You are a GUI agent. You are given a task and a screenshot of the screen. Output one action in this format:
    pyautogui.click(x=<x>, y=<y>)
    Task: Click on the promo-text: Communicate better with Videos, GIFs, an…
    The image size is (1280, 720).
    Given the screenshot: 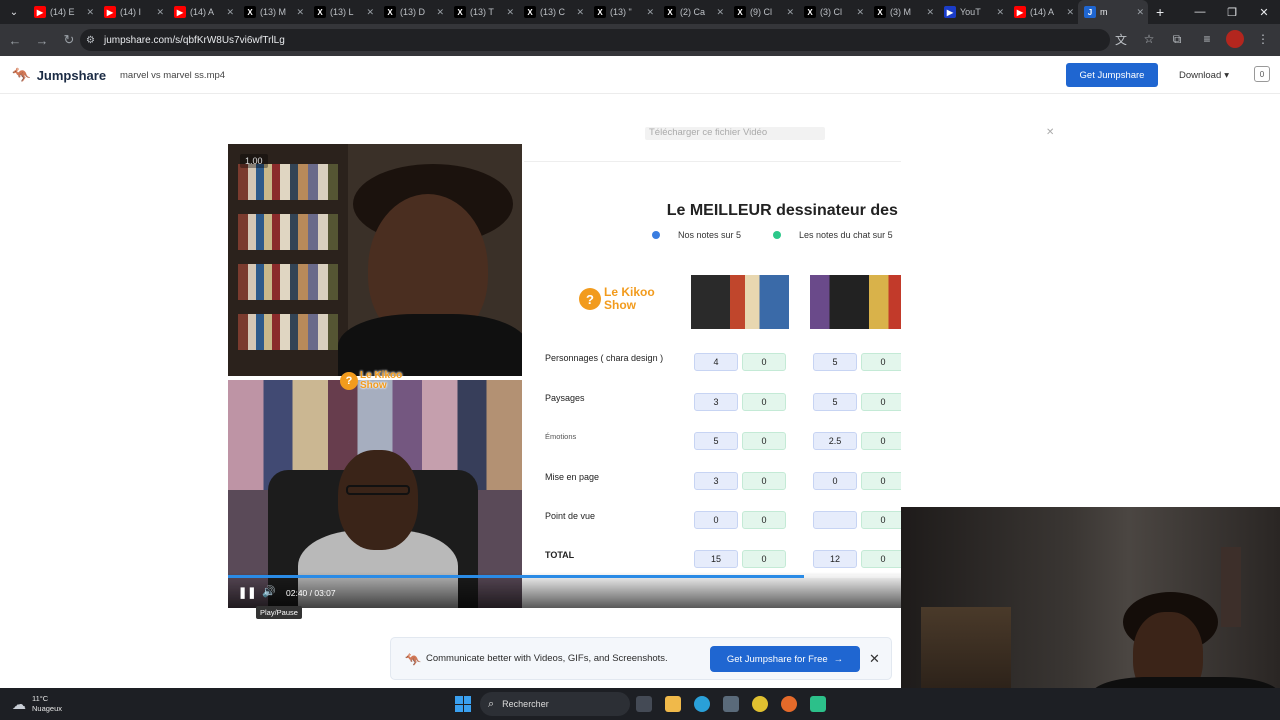 What is the action you would take?
    pyautogui.click(x=547, y=658)
    